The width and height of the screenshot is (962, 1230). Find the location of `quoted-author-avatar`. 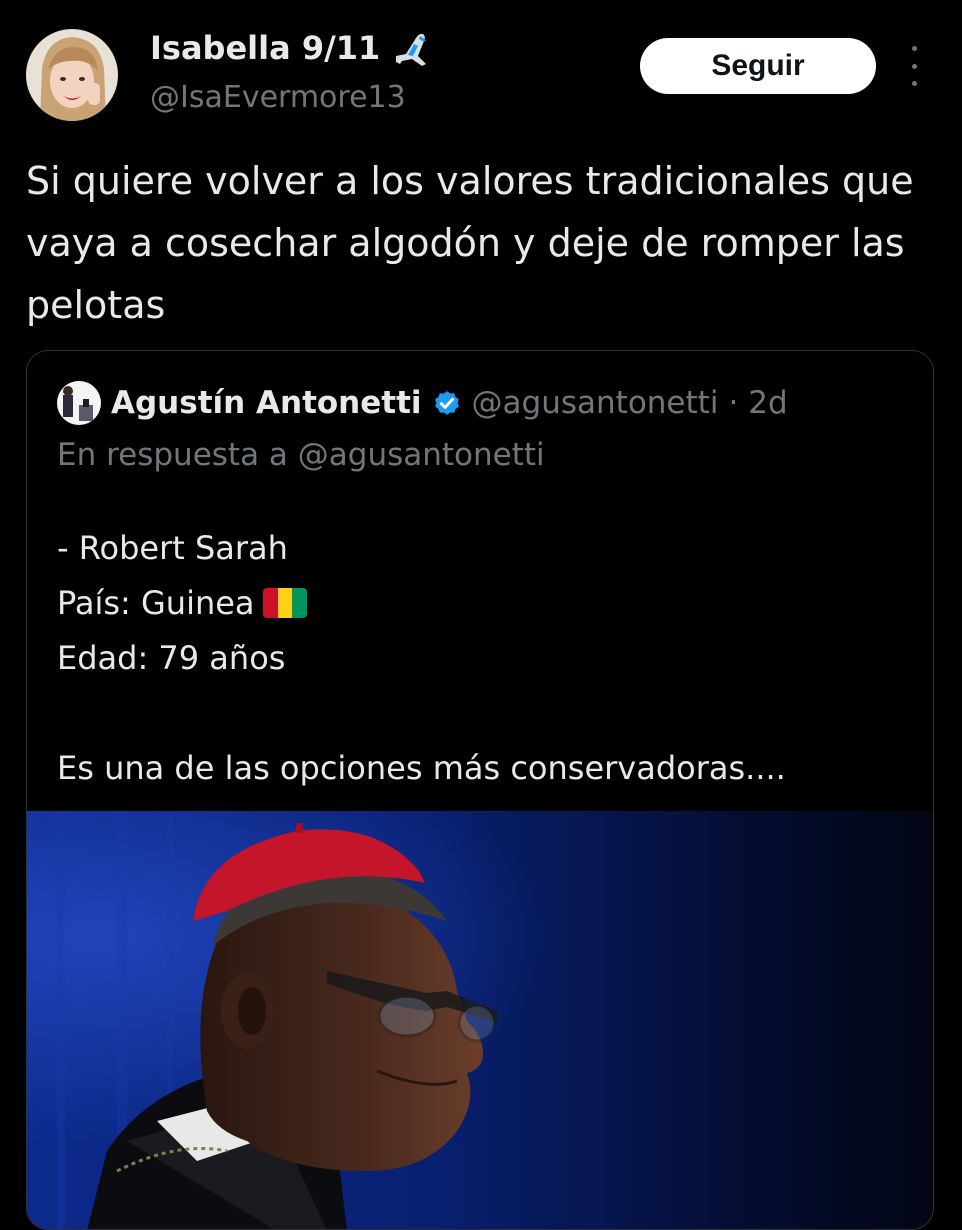

quoted-author-avatar is located at coordinates (79, 403).